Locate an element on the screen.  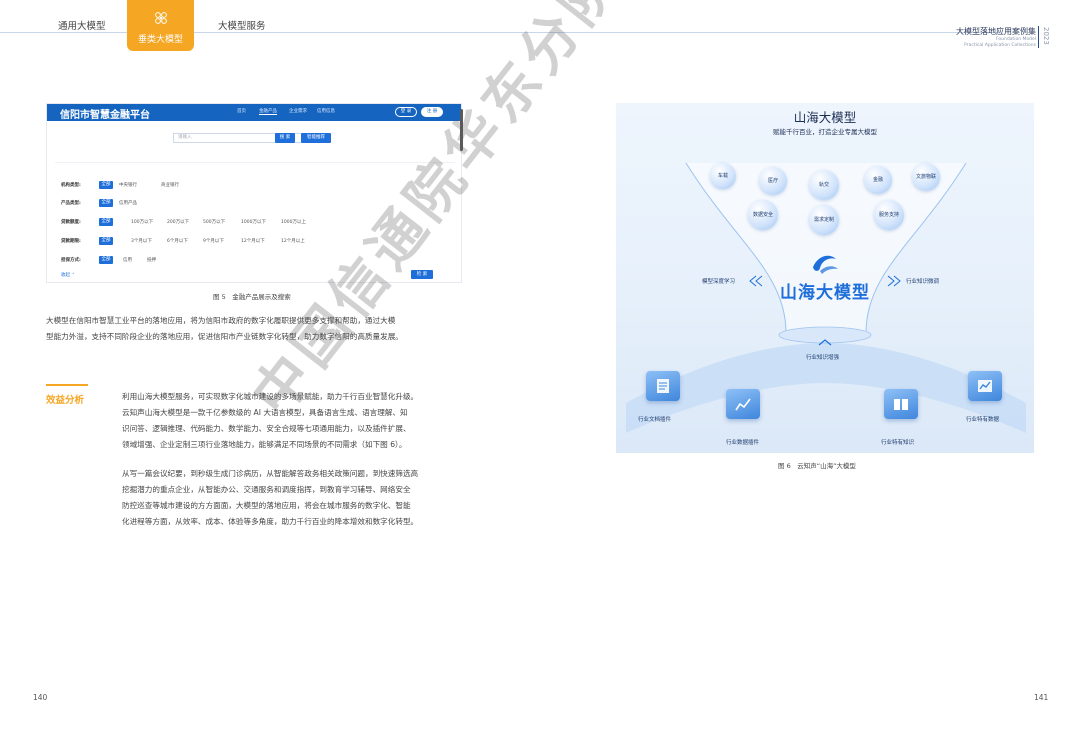
tile-industry-knowledge is located at coordinates (901, 404).